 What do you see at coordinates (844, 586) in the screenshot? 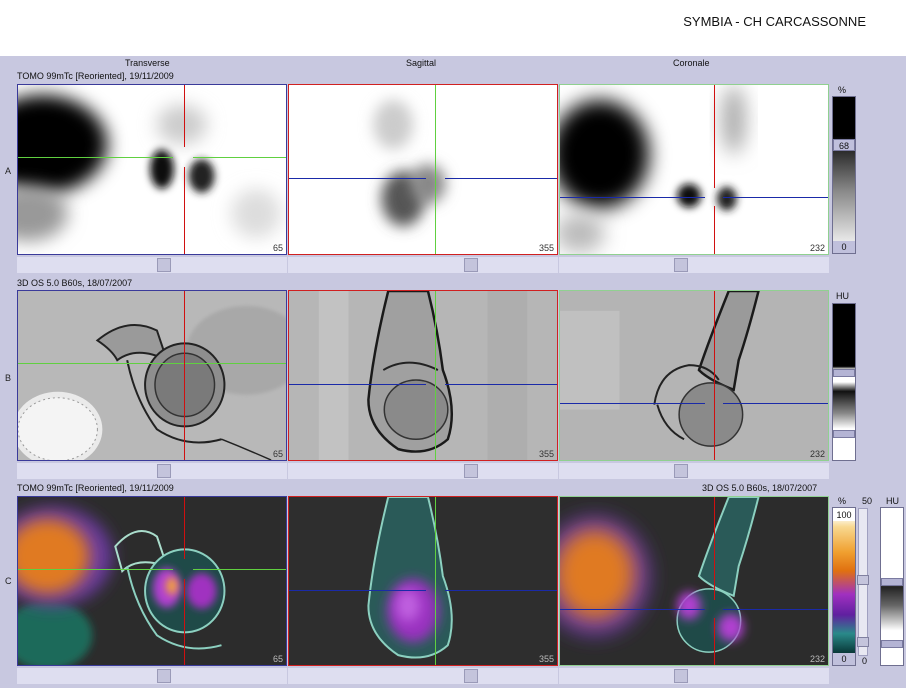
I see `colorbar-c` at bounding box center [844, 586].